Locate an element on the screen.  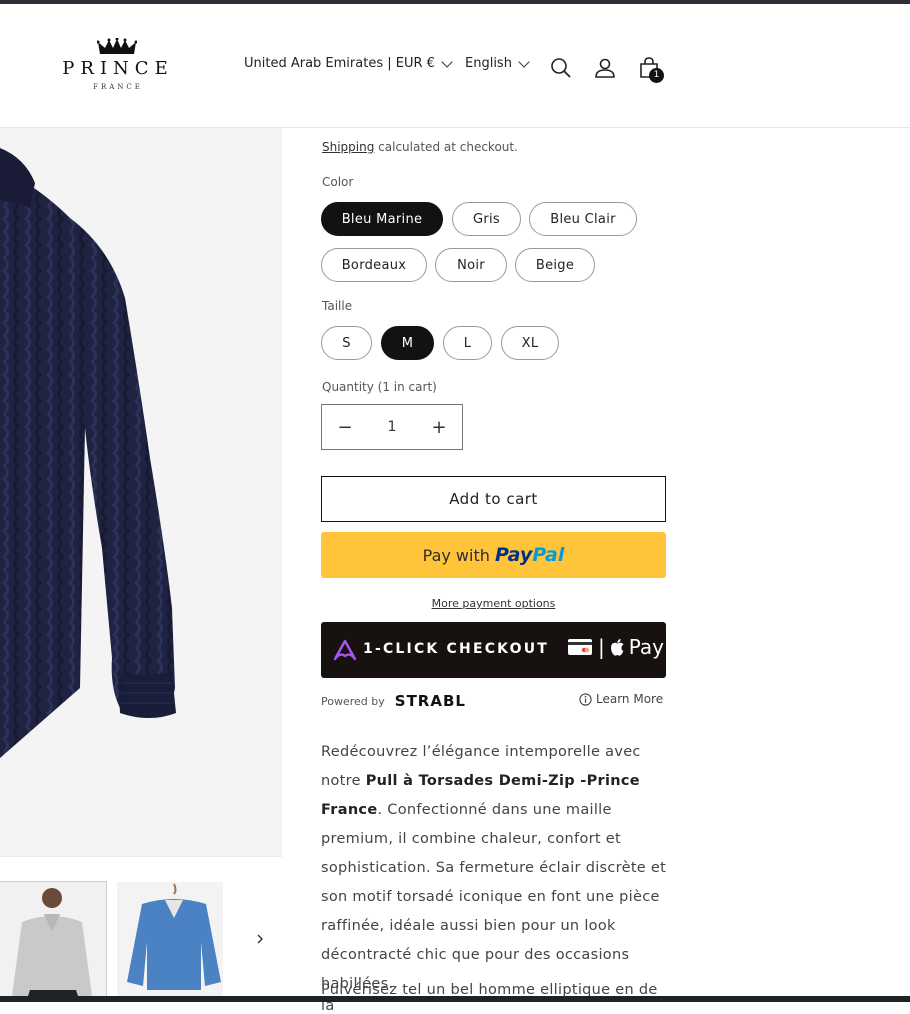
sweater-image is located at coordinates (88, 453).